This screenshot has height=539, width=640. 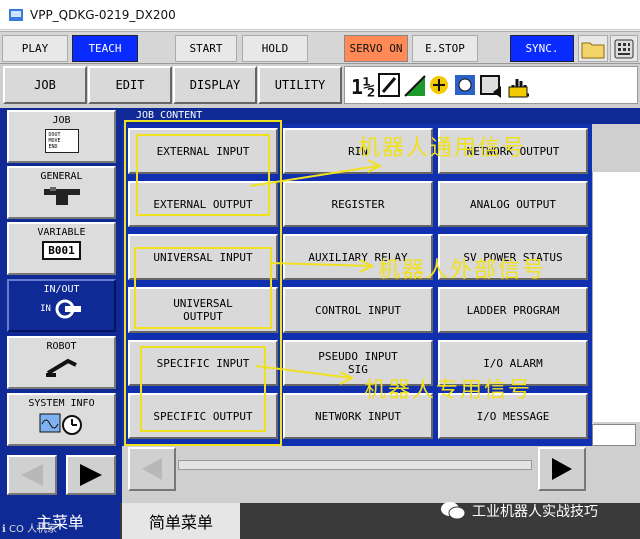 I want to click on left-menu-inout: IN/OUT IN, so click(x=61, y=305).